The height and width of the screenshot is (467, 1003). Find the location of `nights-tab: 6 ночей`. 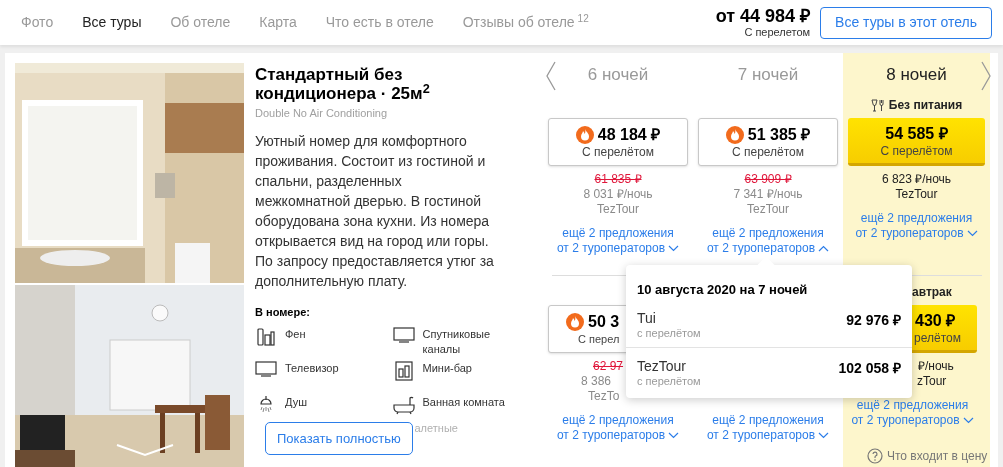

nights-tab: 6 ночей is located at coordinates (618, 75).